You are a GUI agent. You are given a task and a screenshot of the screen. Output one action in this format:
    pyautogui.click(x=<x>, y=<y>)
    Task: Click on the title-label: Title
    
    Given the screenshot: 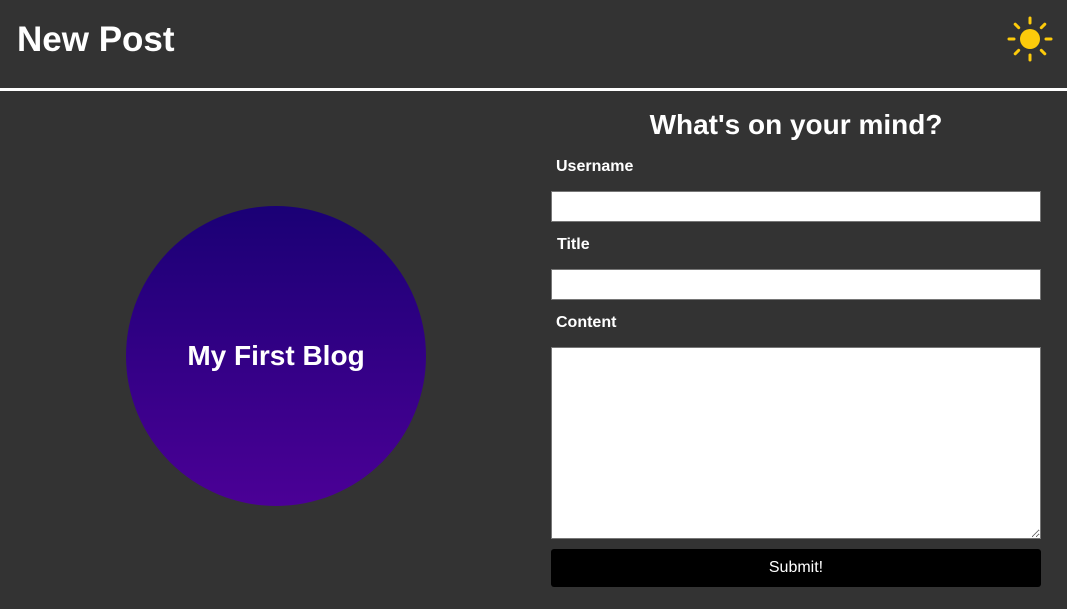 What is the action you would take?
    pyautogui.click(x=573, y=244)
    